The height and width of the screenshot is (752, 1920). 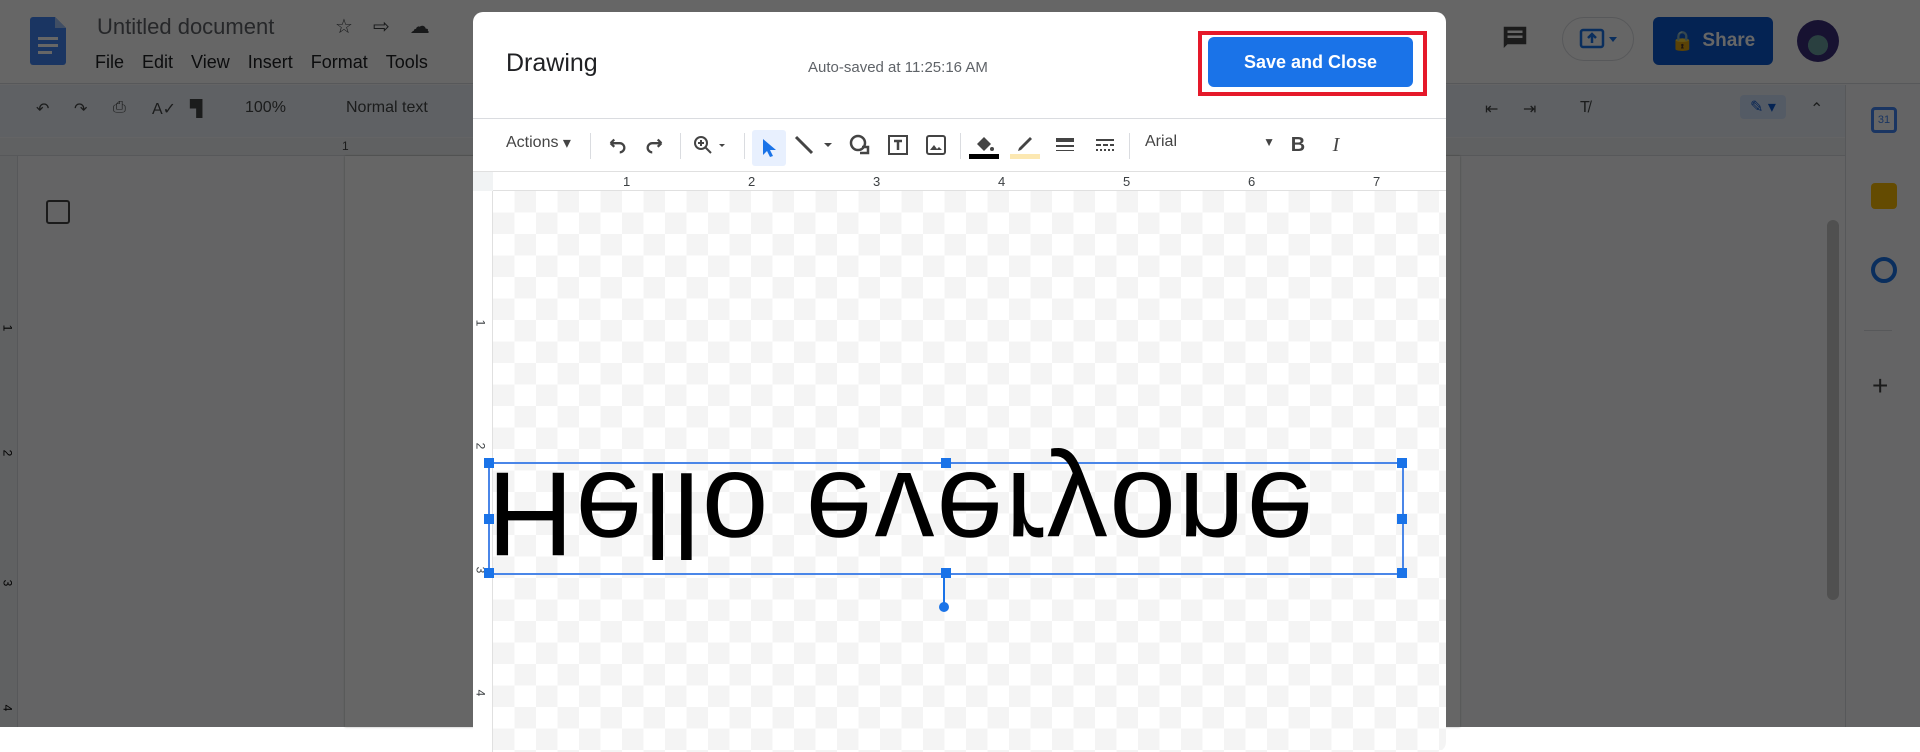 What do you see at coordinates (538, 143) in the screenshot?
I see `actions-menu: Actions ▾` at bounding box center [538, 143].